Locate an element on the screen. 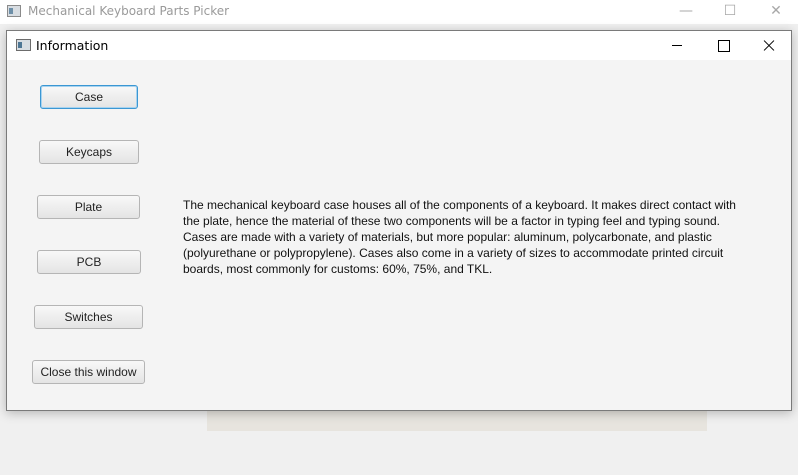  close-window-button: Close this window is located at coordinates (88, 372).